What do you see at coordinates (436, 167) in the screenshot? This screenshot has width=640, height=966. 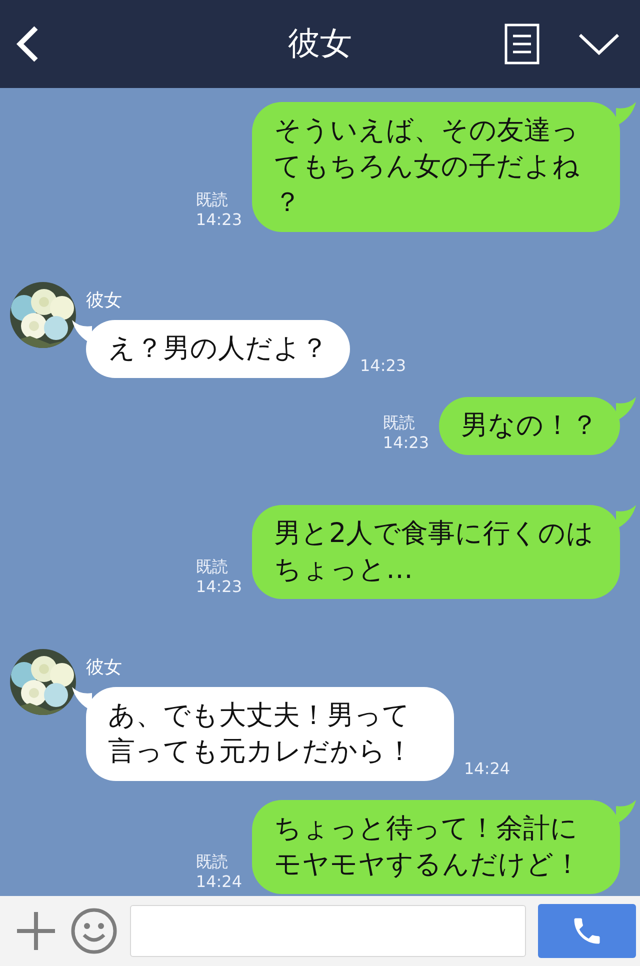 I see `message-bubble: そういえば、その友達ってもちろん女の子だよね？` at bounding box center [436, 167].